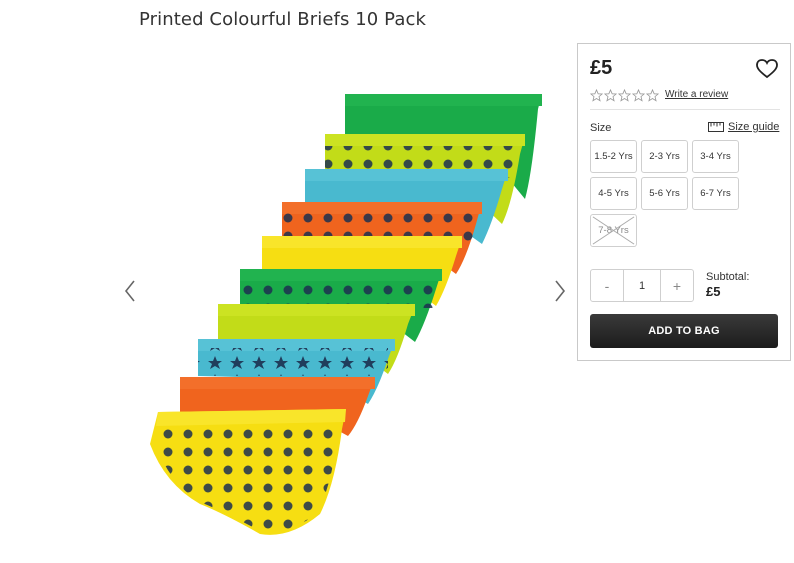  Describe the element at coordinates (248, 472) in the screenshot. I see `brief-yellow-front` at that location.